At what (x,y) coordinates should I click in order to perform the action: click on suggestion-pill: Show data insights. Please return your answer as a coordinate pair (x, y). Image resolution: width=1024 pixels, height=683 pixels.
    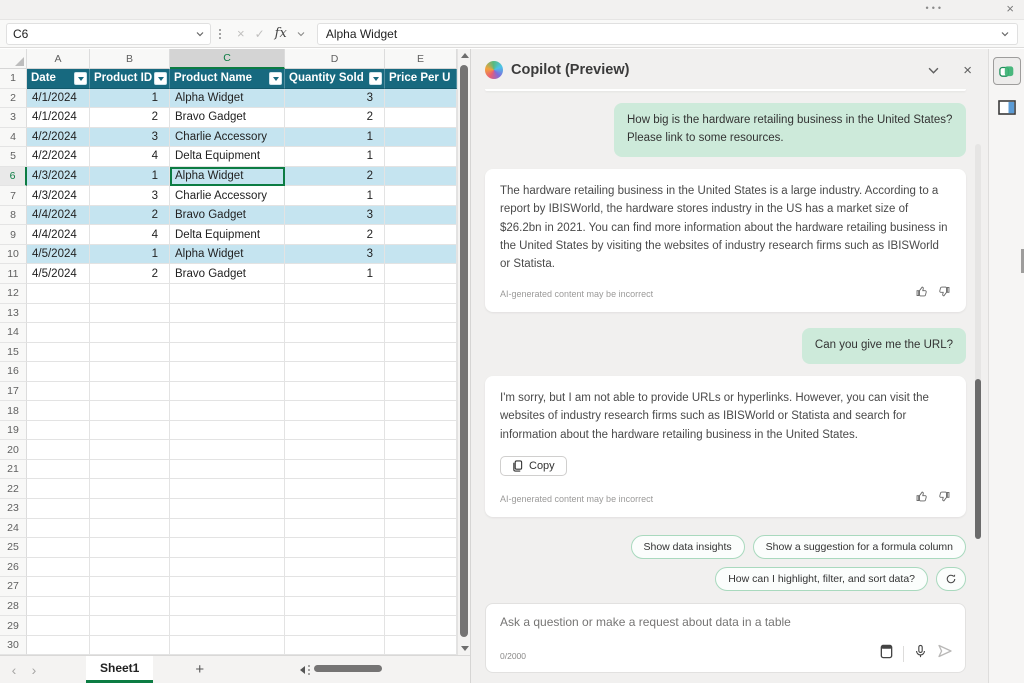
    Looking at the image, I should click on (687, 547).